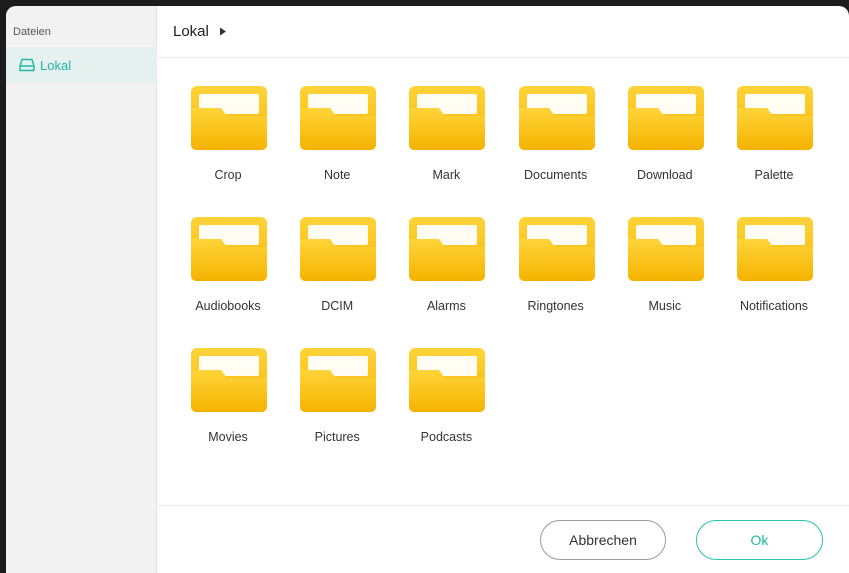 The image size is (849, 573). Describe the element at coordinates (665, 251) in the screenshot. I see `folder-item: Music` at that location.